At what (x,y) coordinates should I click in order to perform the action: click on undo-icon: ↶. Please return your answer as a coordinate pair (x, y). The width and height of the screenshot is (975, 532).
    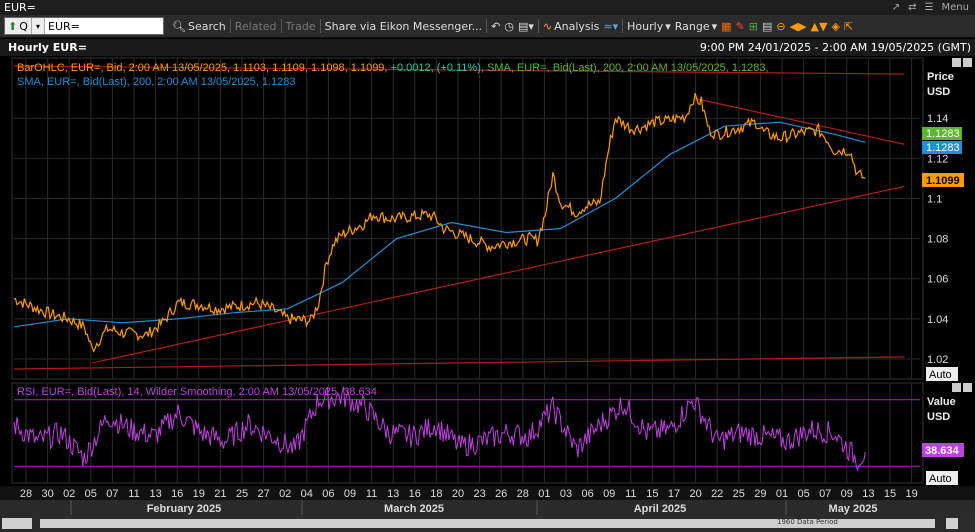
    Looking at the image, I should click on (495, 26).